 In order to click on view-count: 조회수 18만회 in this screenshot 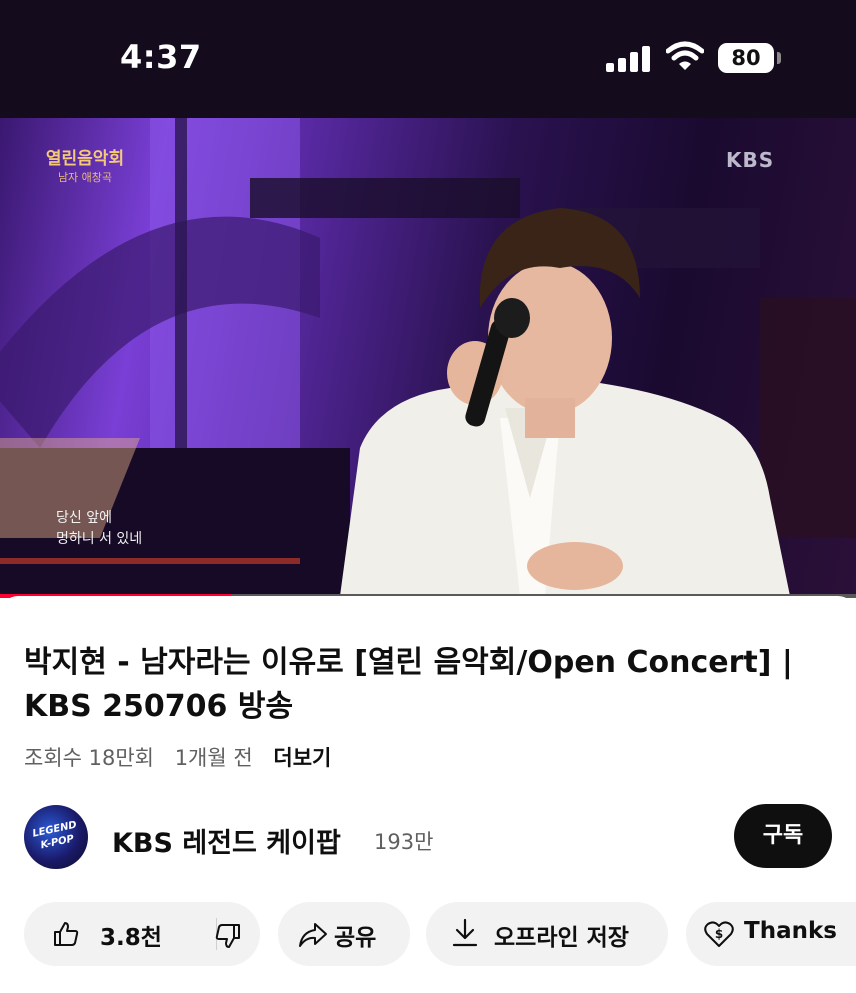, I will do `click(89, 758)`.